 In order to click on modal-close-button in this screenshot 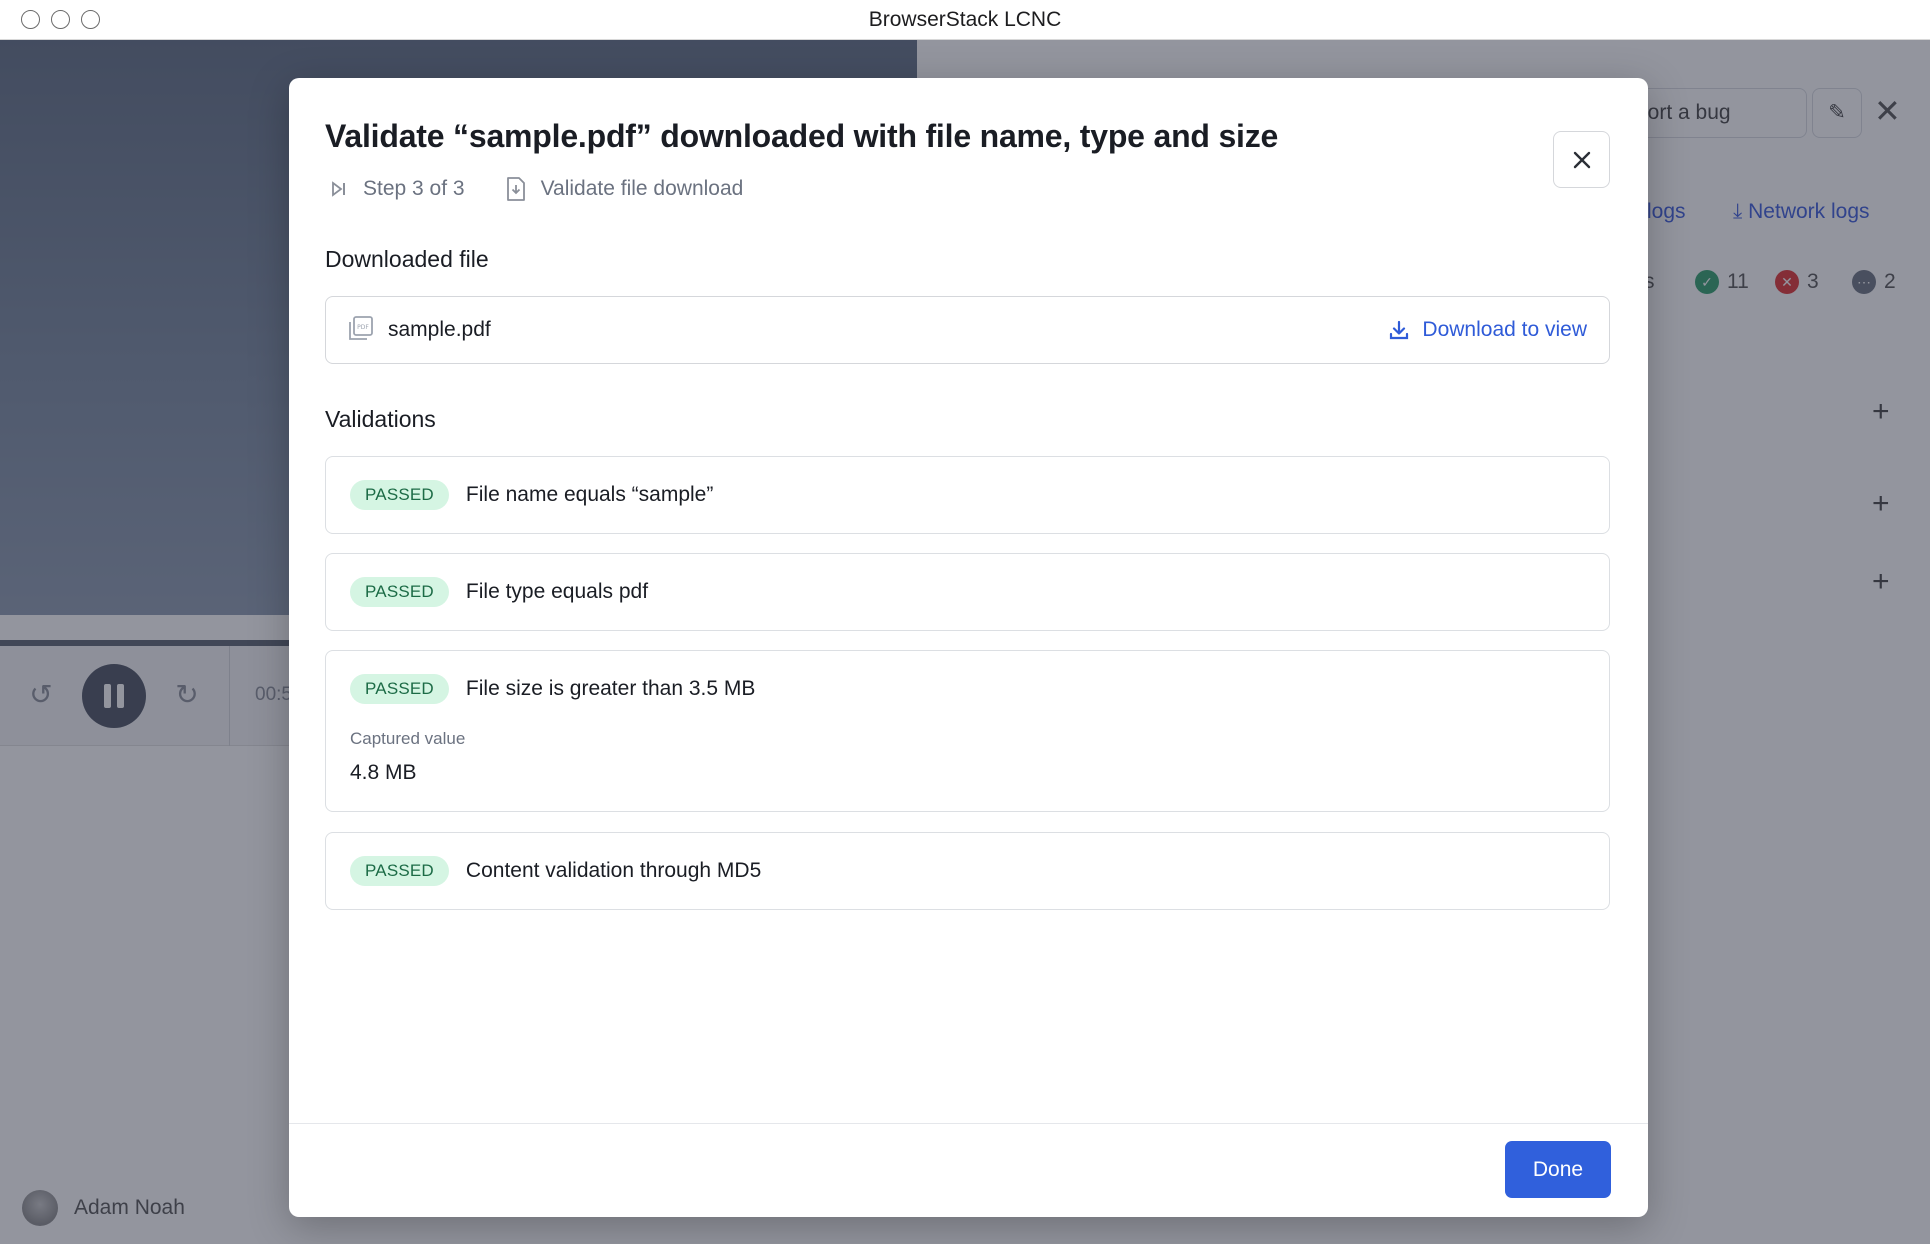, I will do `click(1581, 159)`.